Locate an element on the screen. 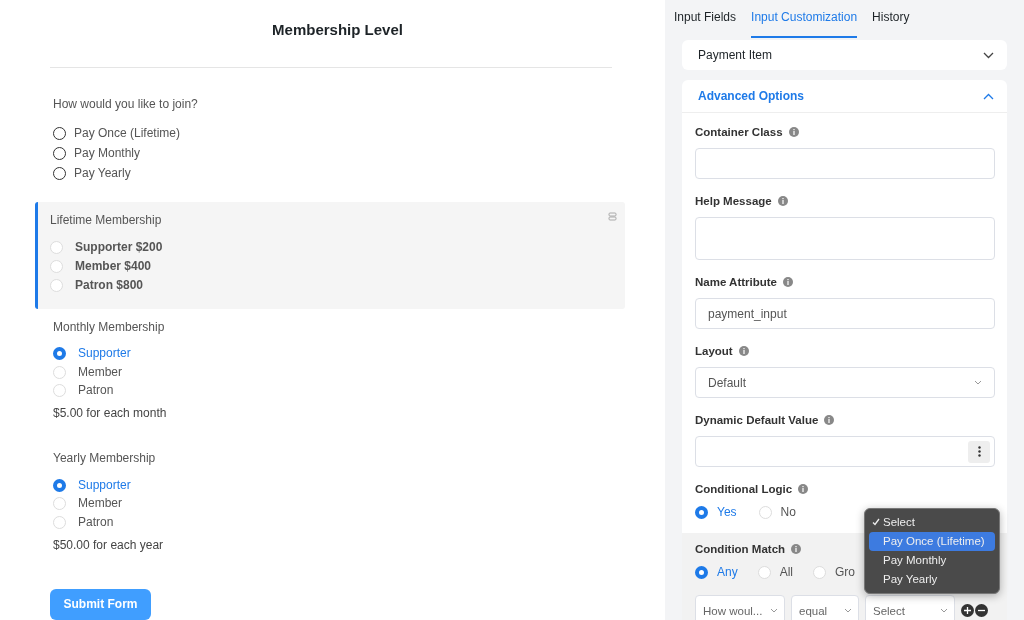 This screenshot has width=1024, height=620. select-field: Select is located at coordinates (910, 607).